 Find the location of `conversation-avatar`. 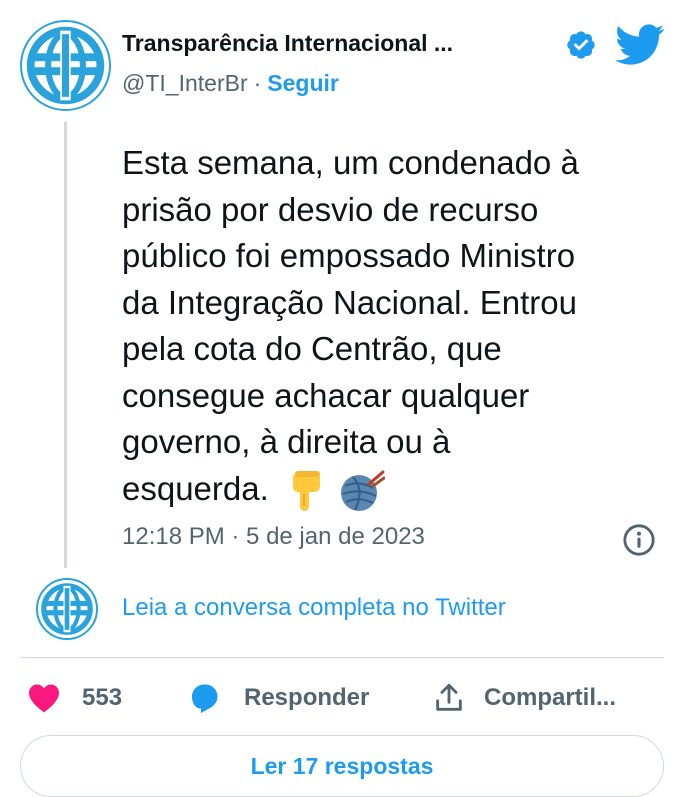

conversation-avatar is located at coordinates (67, 609).